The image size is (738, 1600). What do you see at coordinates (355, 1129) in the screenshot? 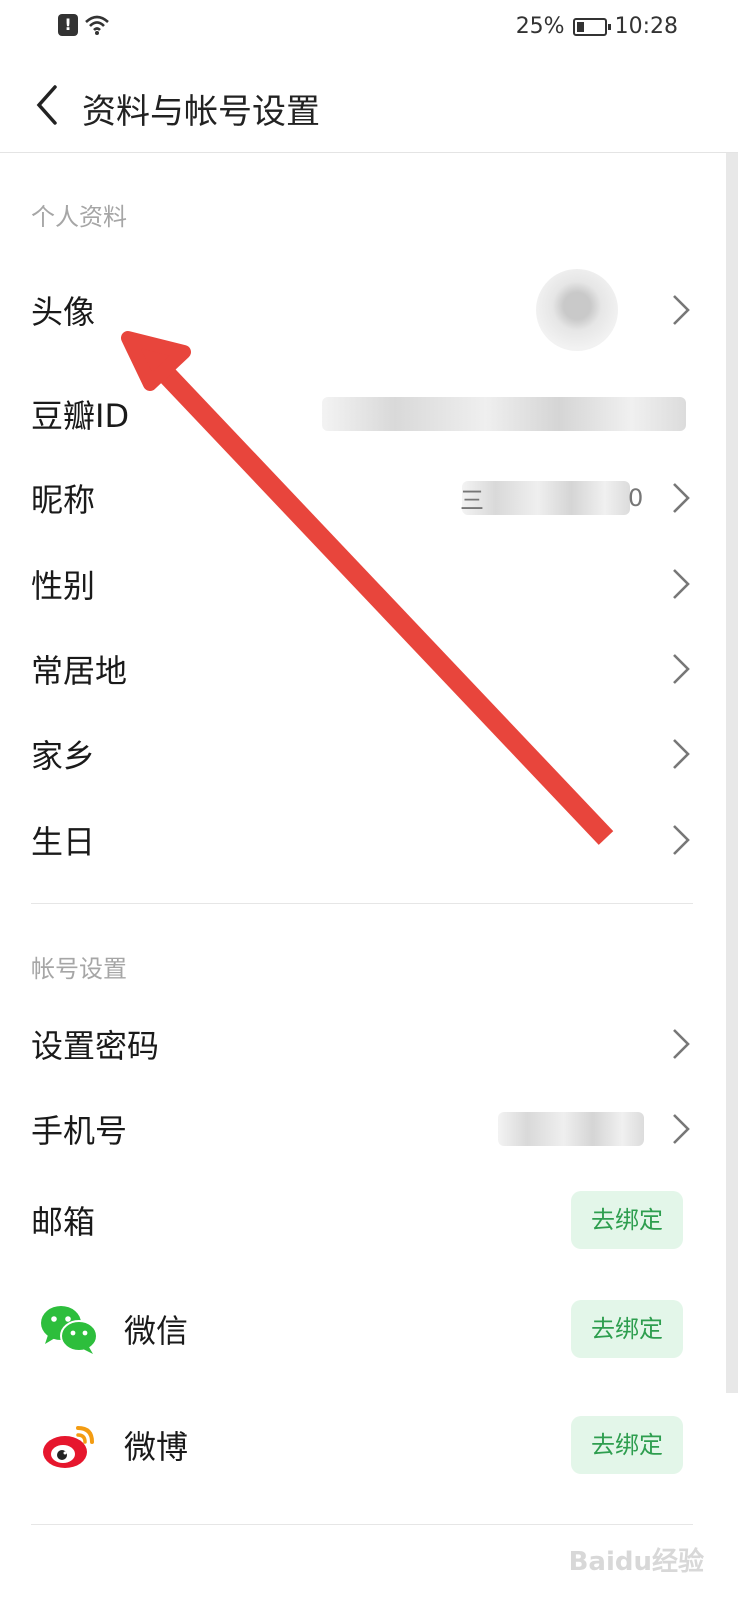
I see `row-phone: 手机号` at bounding box center [355, 1129].